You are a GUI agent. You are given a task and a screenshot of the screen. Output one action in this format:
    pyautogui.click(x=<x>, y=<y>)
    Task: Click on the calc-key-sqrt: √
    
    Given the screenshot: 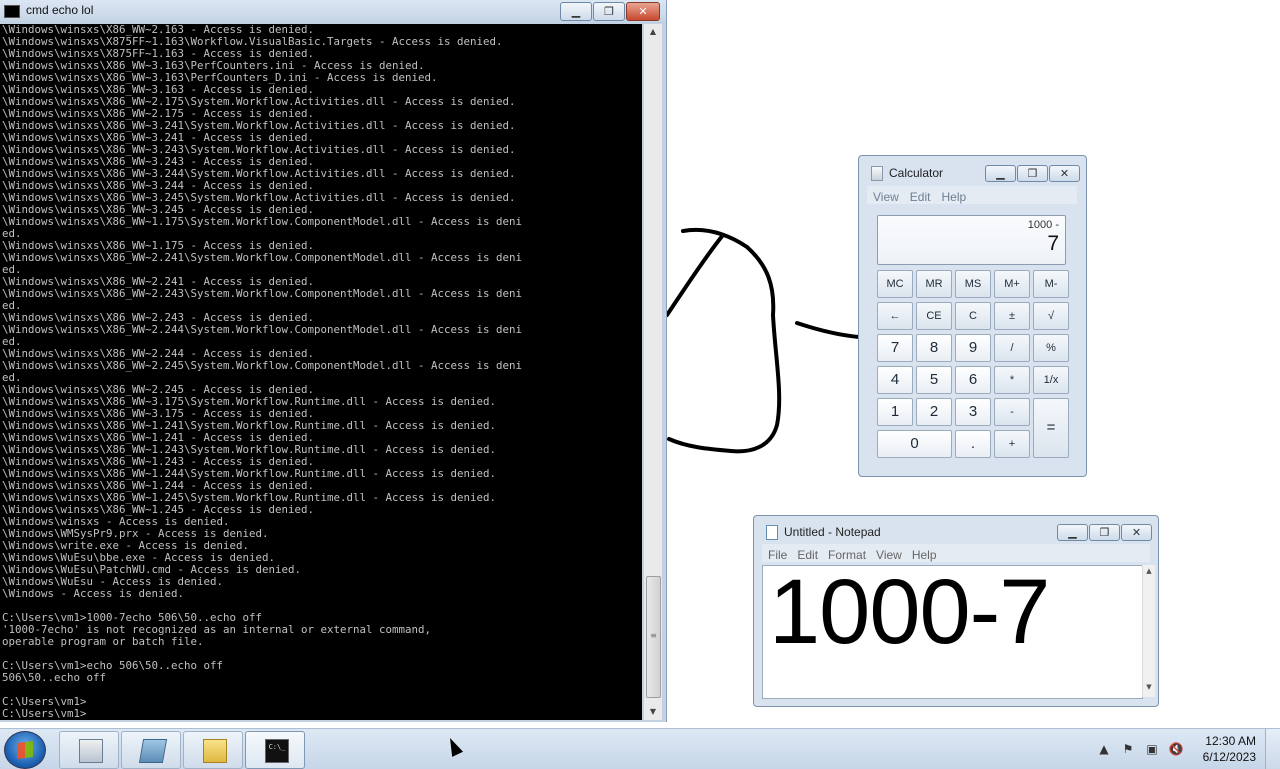 What is the action you would take?
    pyautogui.click(x=1051, y=316)
    